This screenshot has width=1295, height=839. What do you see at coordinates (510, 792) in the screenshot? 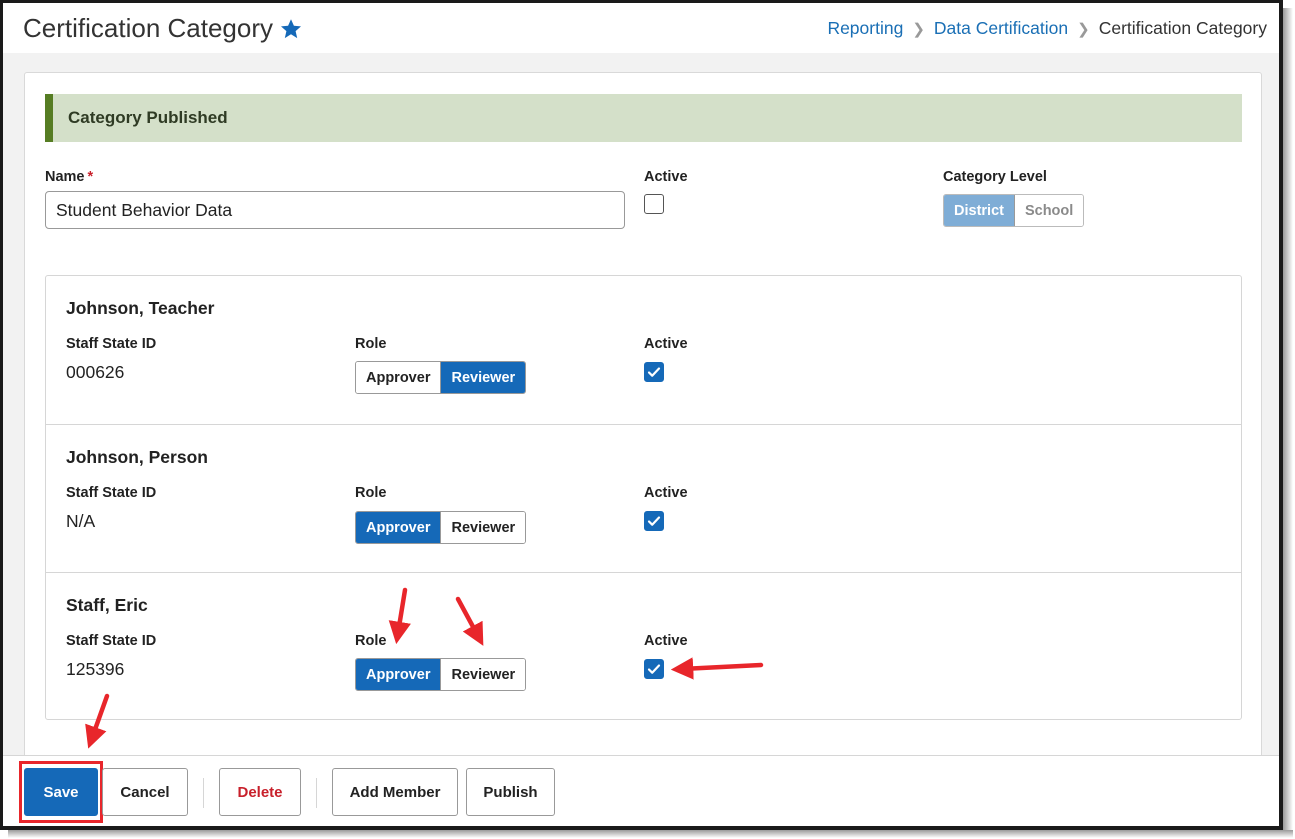
I see `publish-button: Publish` at bounding box center [510, 792].